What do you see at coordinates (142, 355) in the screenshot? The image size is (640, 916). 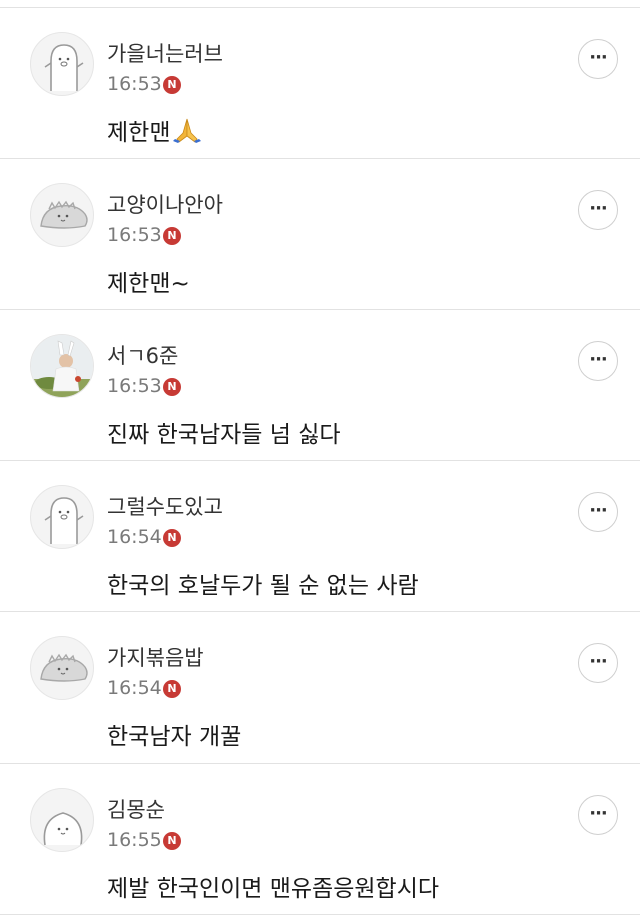 I see `comment-author: 서ㄱ6준` at bounding box center [142, 355].